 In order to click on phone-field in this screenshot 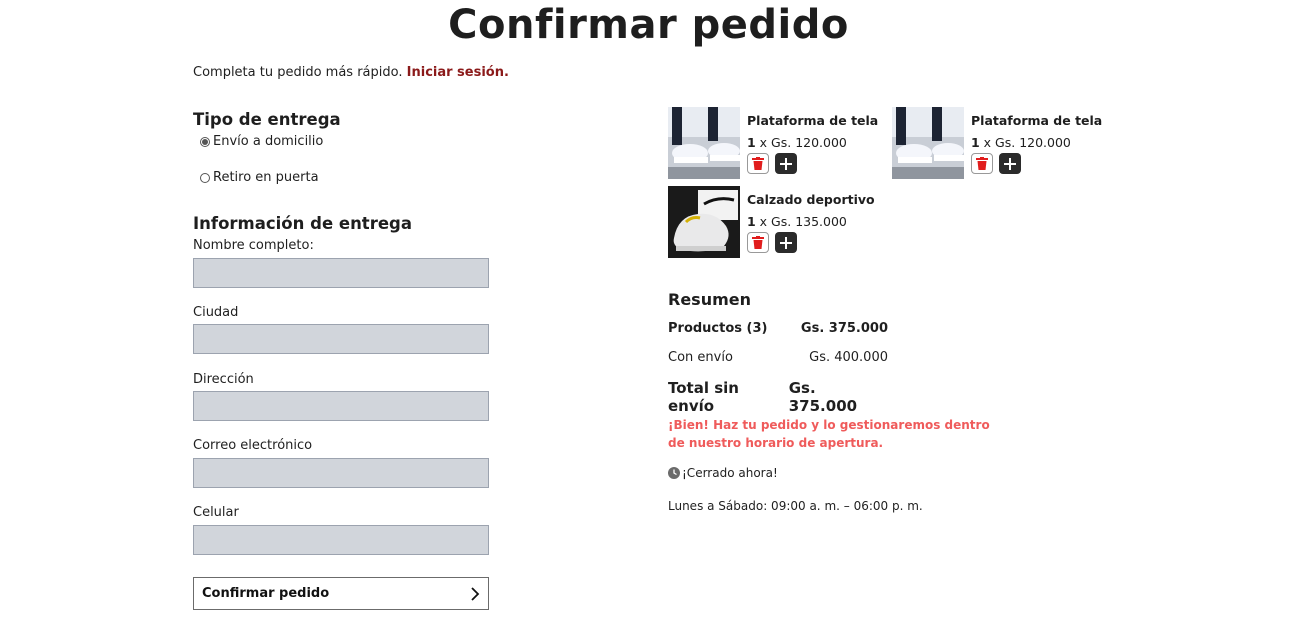, I will do `click(341, 540)`.